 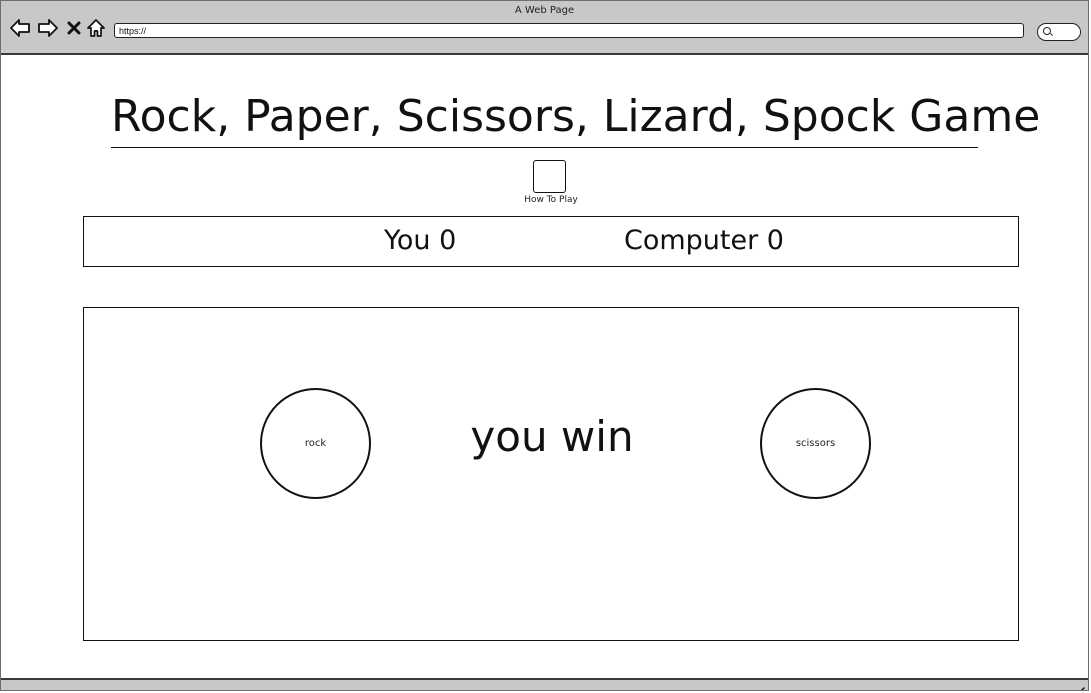 I want to click on computer-choice: scissors, so click(x=815, y=443).